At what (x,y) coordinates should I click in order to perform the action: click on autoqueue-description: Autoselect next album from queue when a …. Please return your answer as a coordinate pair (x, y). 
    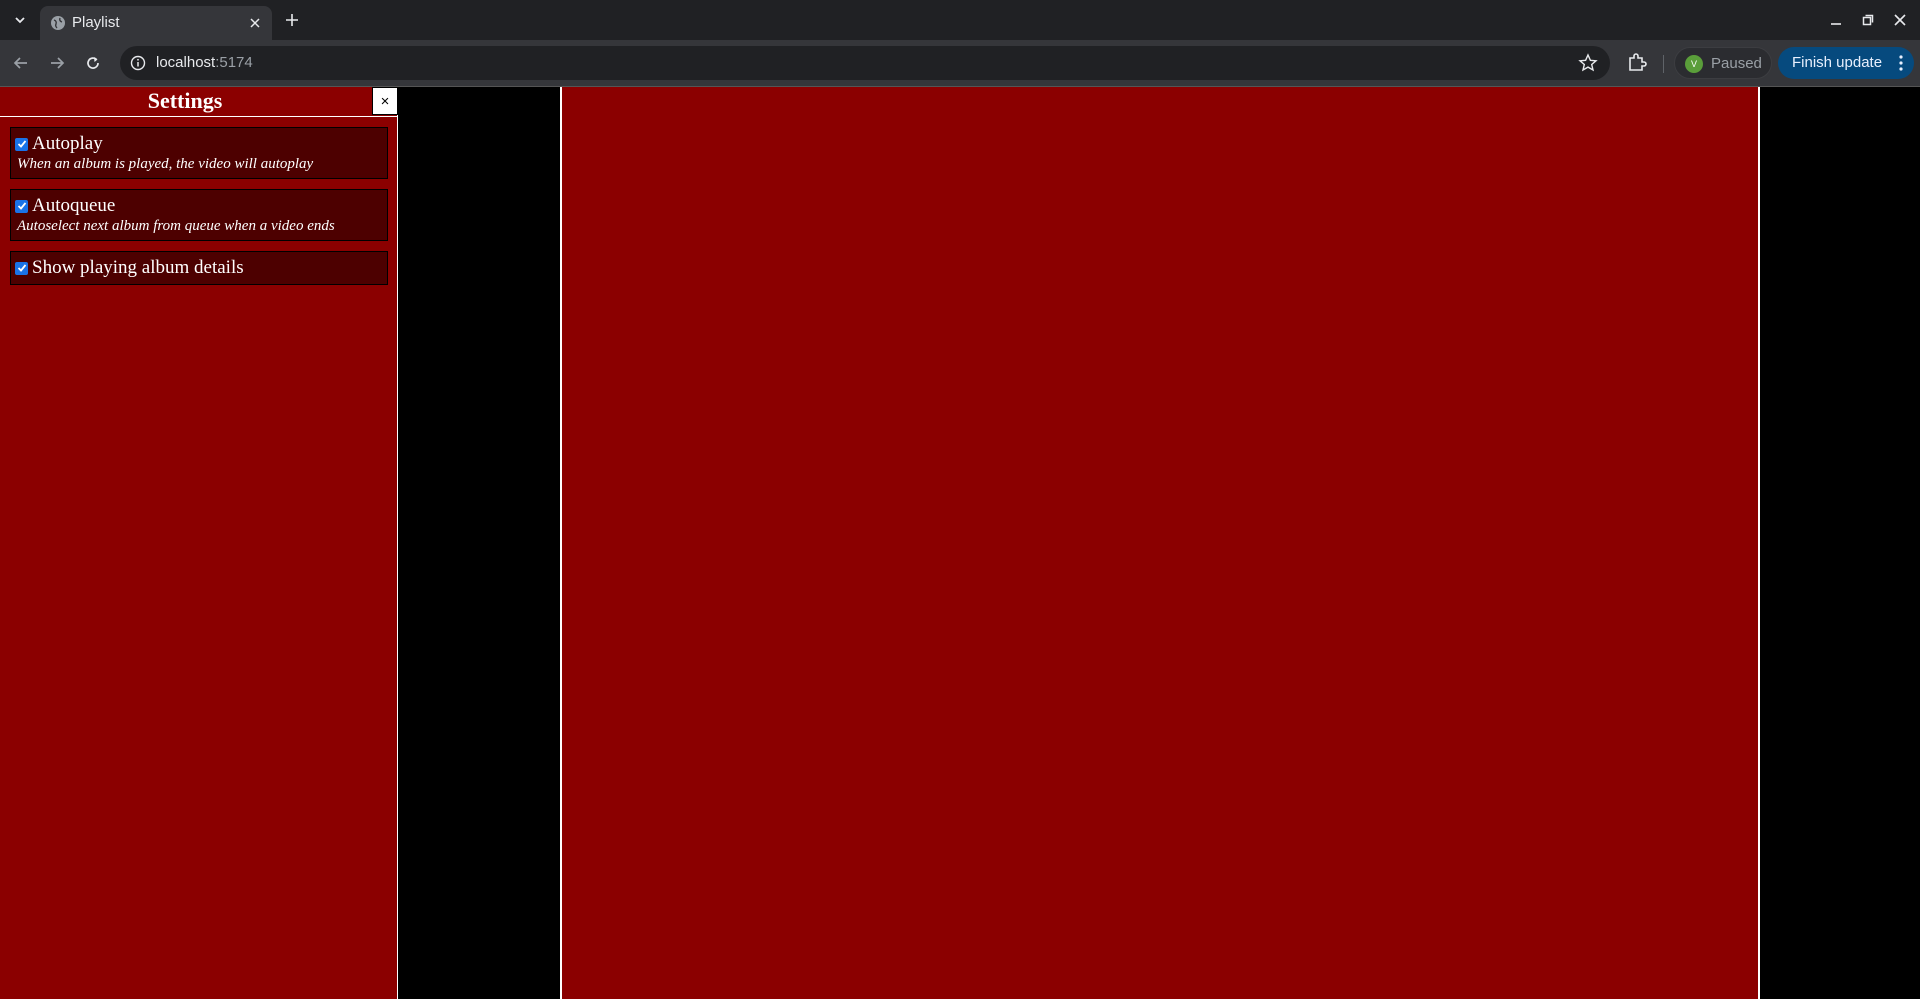
    Looking at the image, I should click on (176, 226).